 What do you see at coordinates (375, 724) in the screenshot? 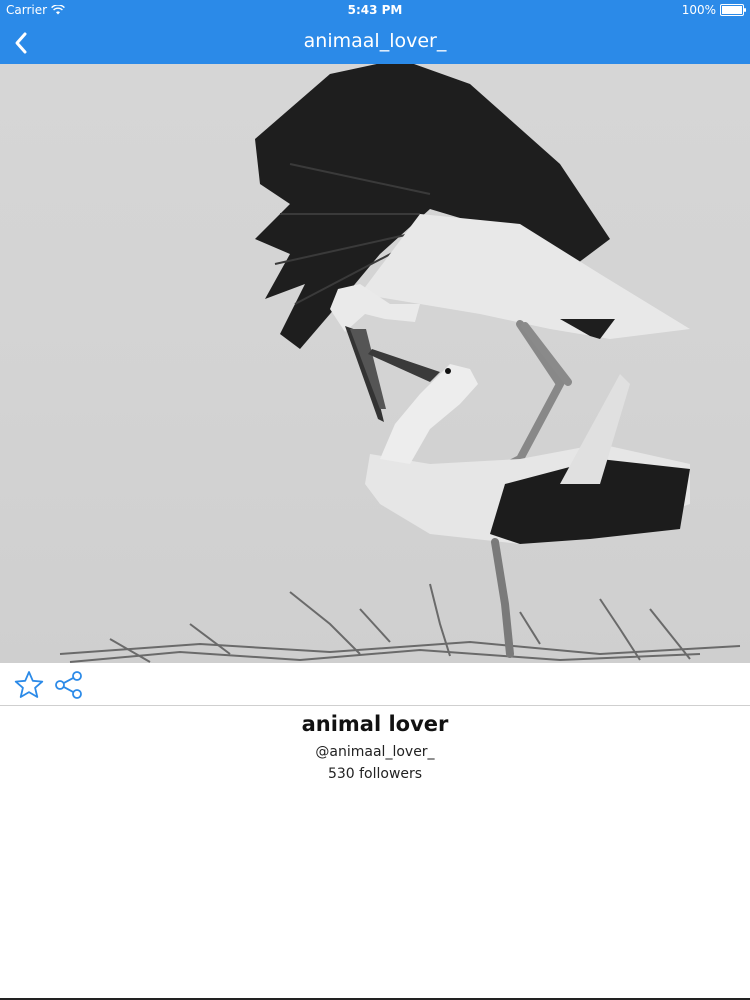
I see `display-name: animal lover` at bounding box center [375, 724].